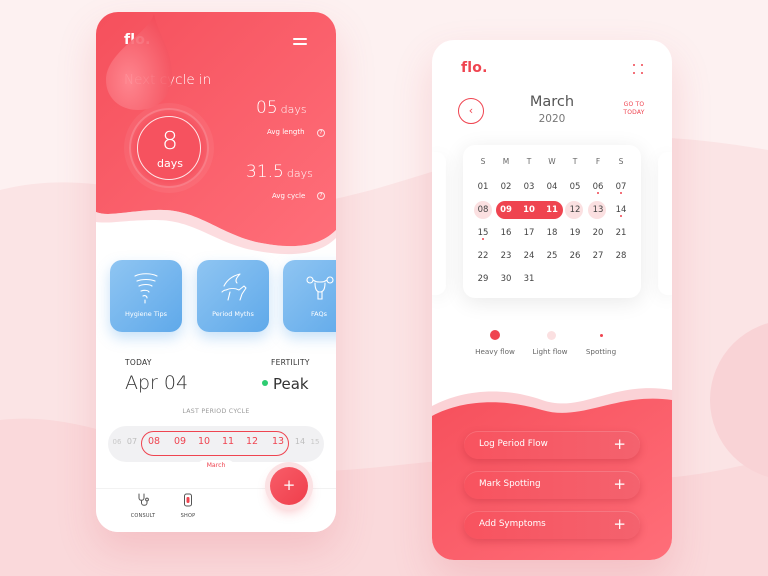 The width and height of the screenshot is (768, 576). I want to click on info-cards: Hygiene Tips Period Myths FAQs, so click(223, 296).